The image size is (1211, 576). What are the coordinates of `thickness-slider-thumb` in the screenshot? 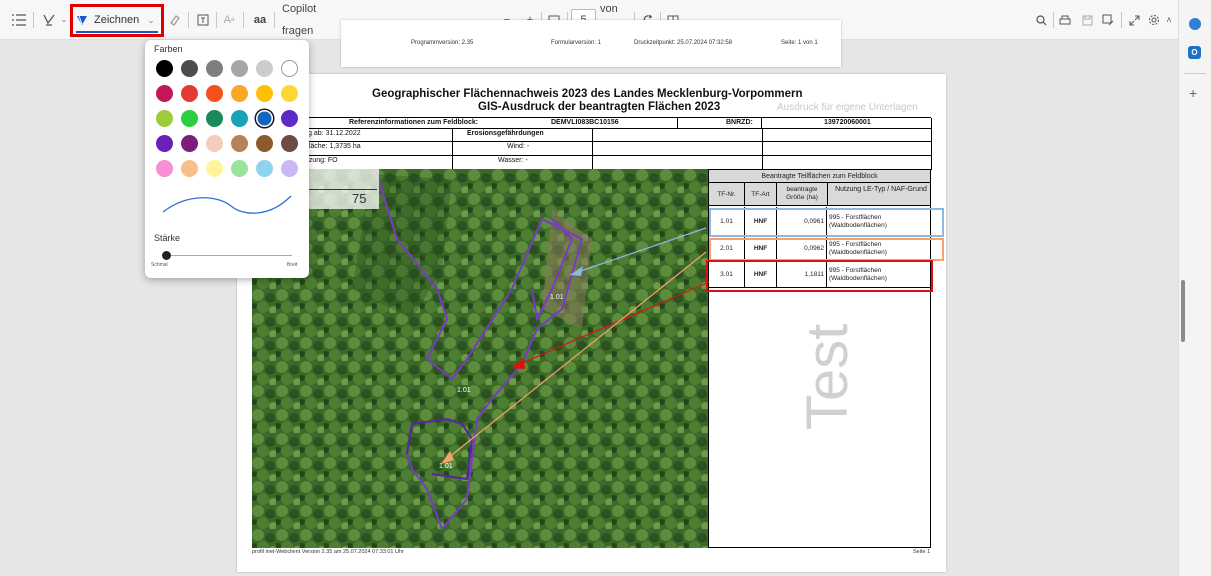 It's located at (166, 255).